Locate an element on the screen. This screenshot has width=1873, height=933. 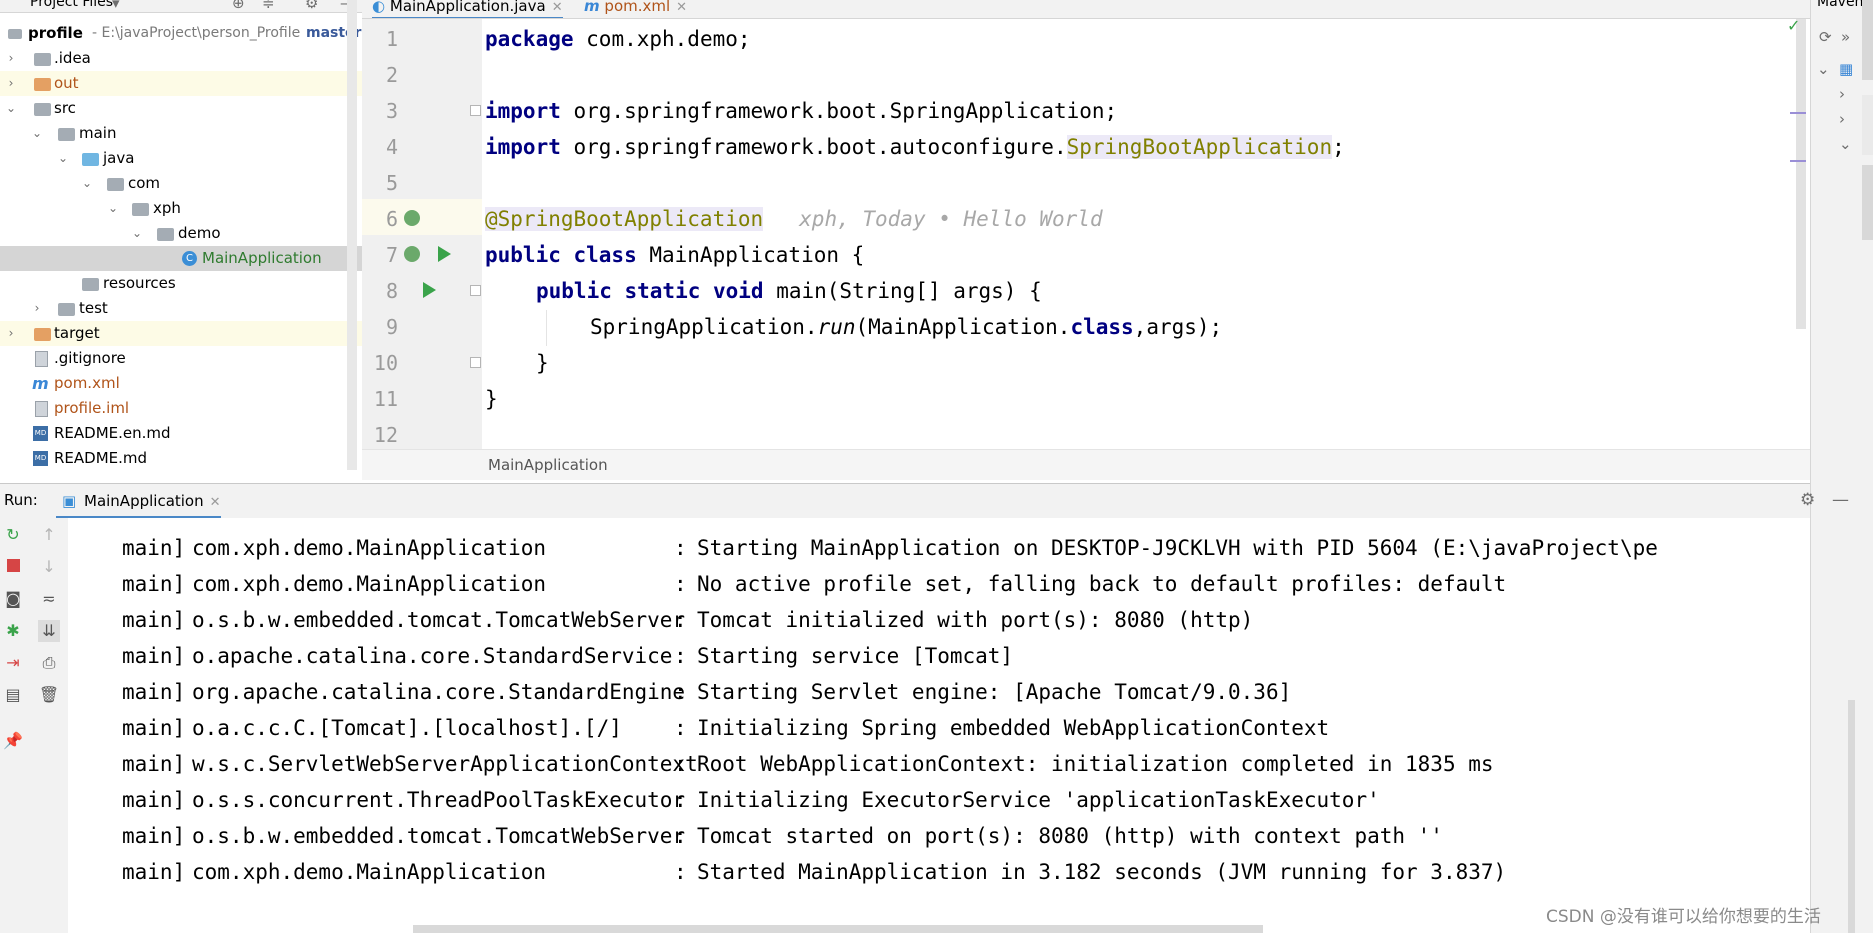
tree-item-mainapplication: C MainApplication is located at coordinates (181, 258).